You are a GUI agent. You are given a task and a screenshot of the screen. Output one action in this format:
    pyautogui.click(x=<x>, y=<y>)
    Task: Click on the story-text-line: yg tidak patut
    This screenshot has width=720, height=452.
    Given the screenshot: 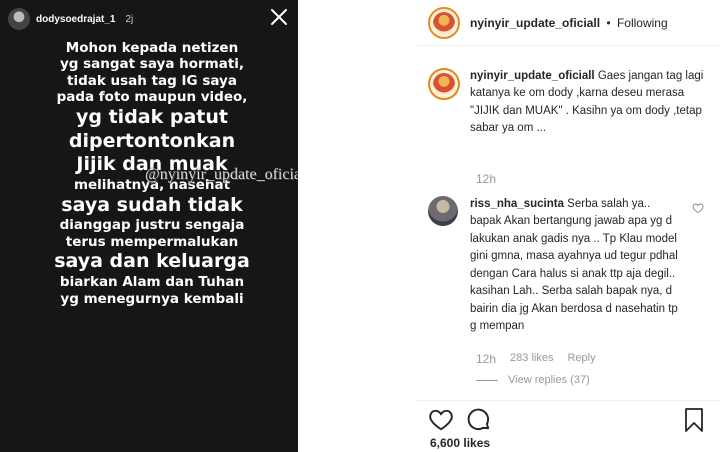 What is the action you would take?
    pyautogui.click(x=152, y=116)
    